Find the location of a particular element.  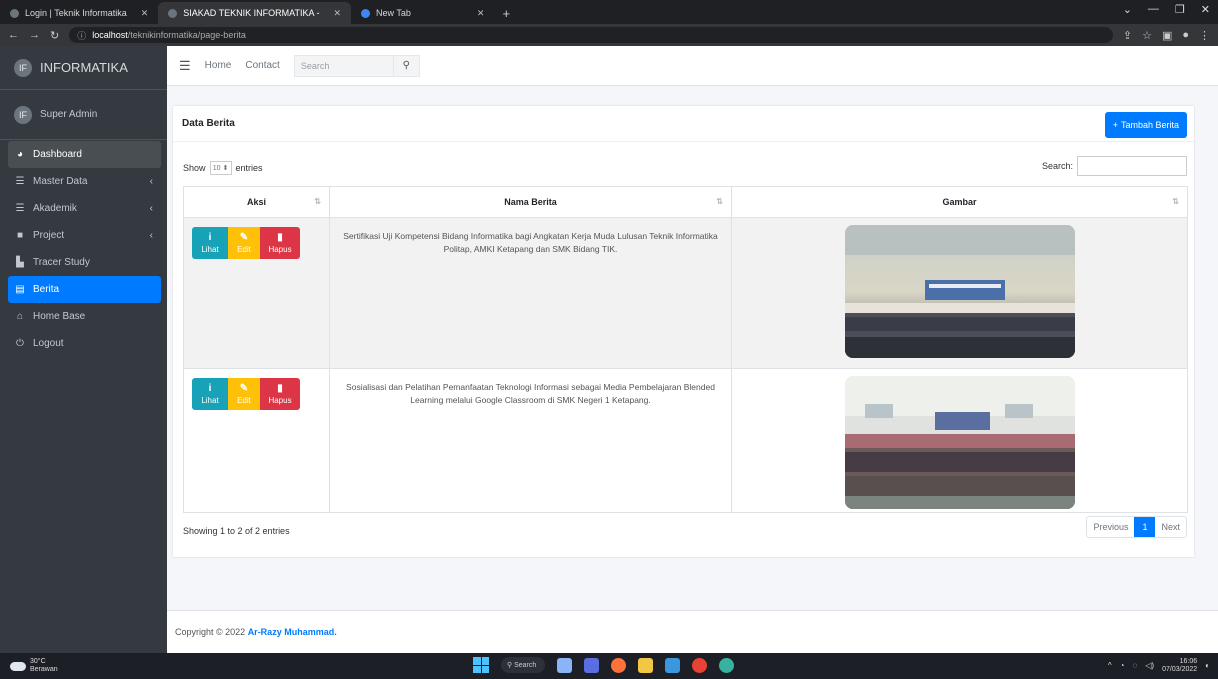

tab-search-icon: ⌄ is located at coordinates (1127, 9).